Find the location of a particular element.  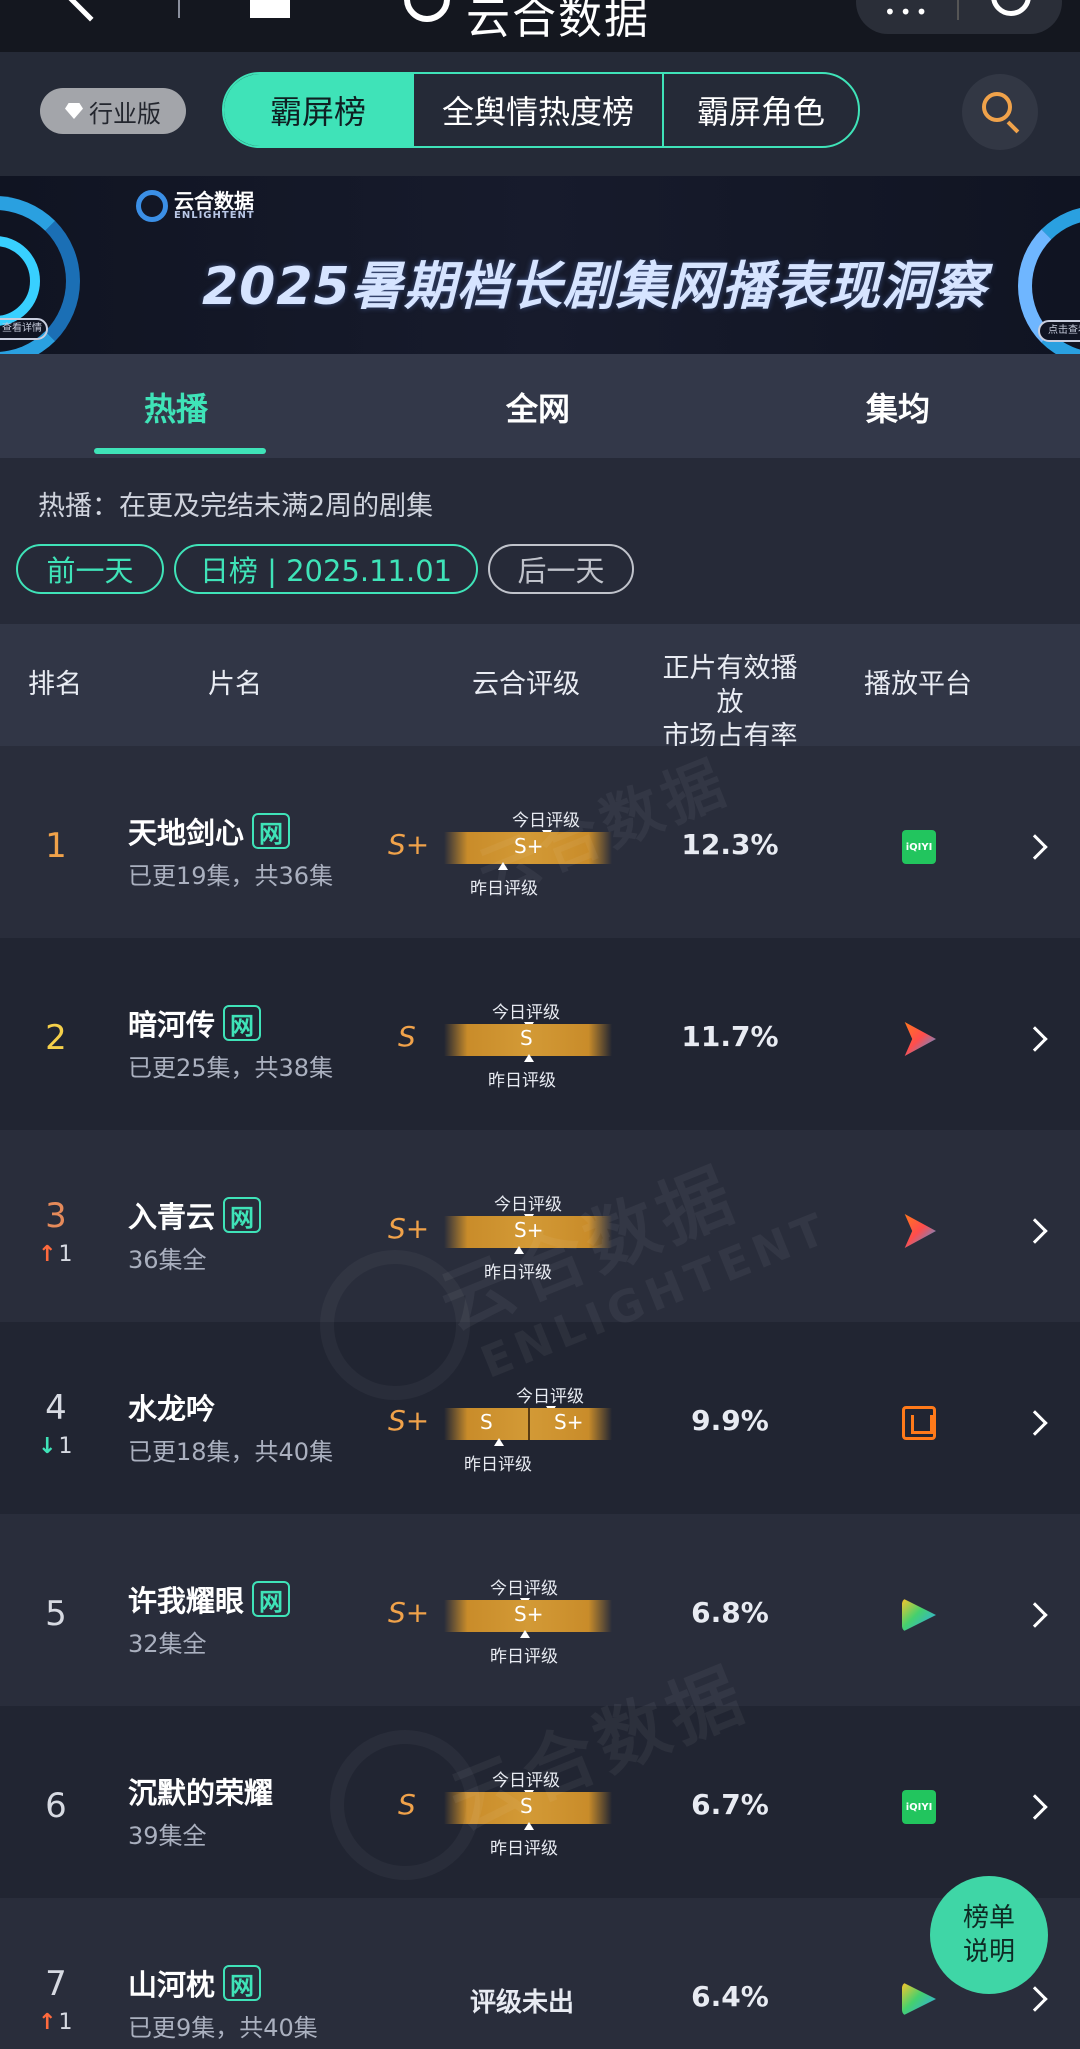

edition-label: 行业版 is located at coordinates (125, 113).